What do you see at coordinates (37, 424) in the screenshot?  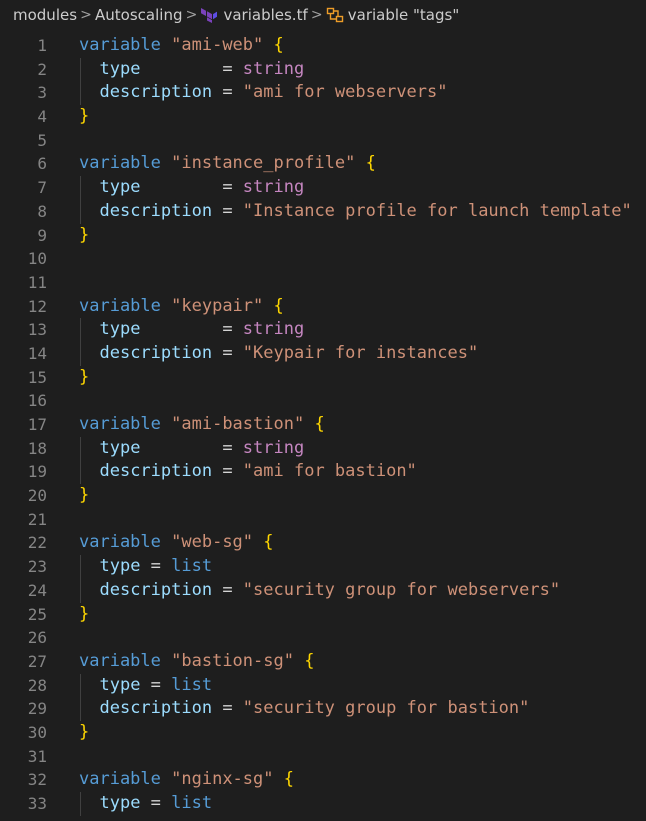 I see `line-number: 17` at bounding box center [37, 424].